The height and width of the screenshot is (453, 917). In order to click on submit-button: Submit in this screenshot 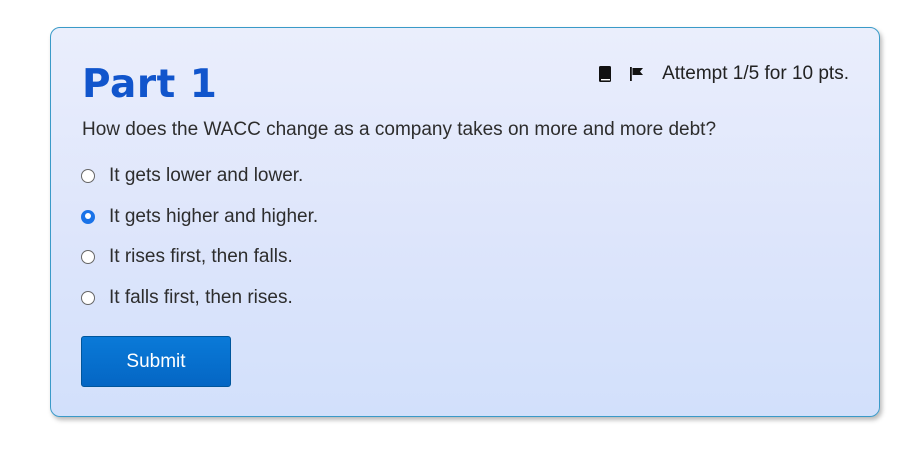, I will do `click(156, 361)`.